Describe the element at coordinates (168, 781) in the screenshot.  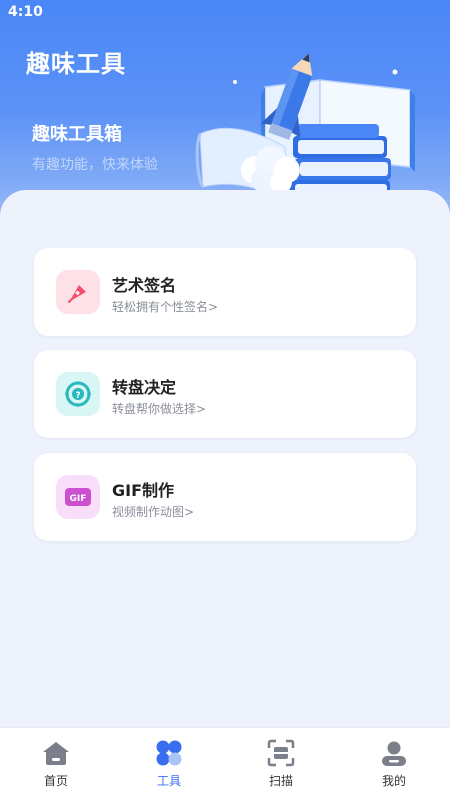
I see `nav-label-tools: 工具` at that location.